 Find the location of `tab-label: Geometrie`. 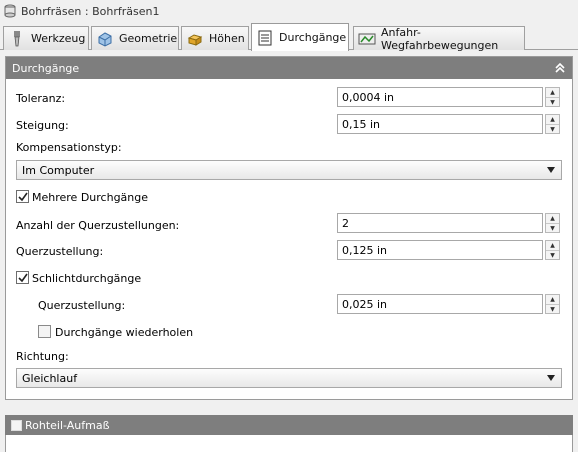

tab-label: Geometrie is located at coordinates (148, 38).